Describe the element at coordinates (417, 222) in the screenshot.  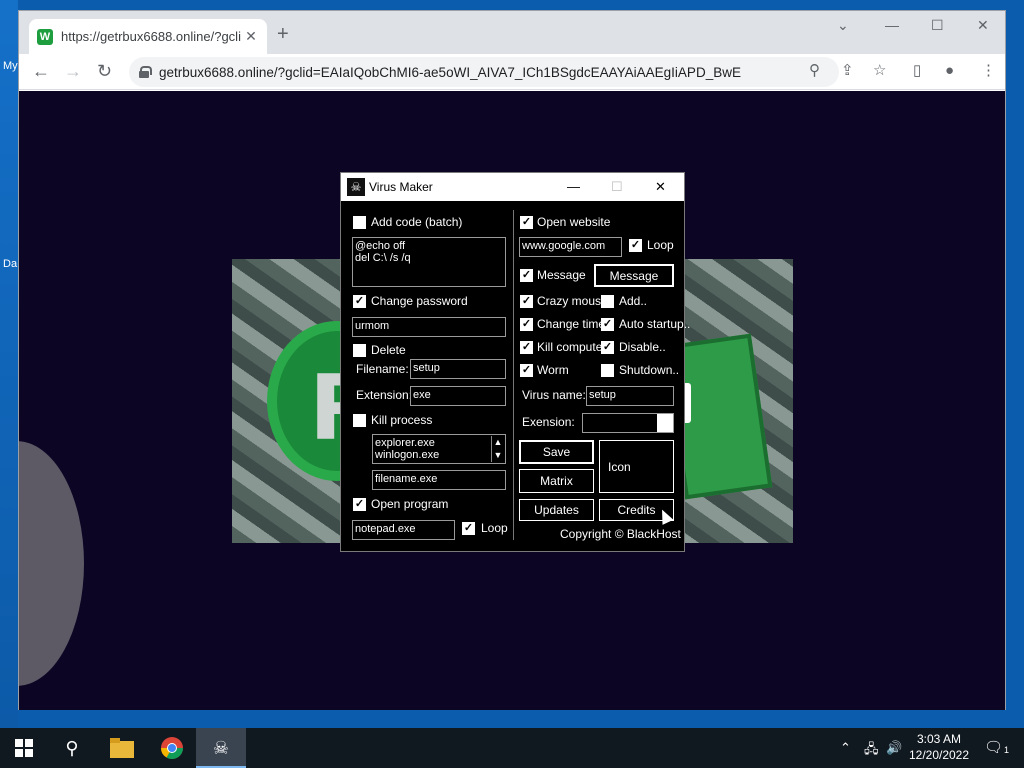
I see `add-code-label: Add code (batch)` at that location.